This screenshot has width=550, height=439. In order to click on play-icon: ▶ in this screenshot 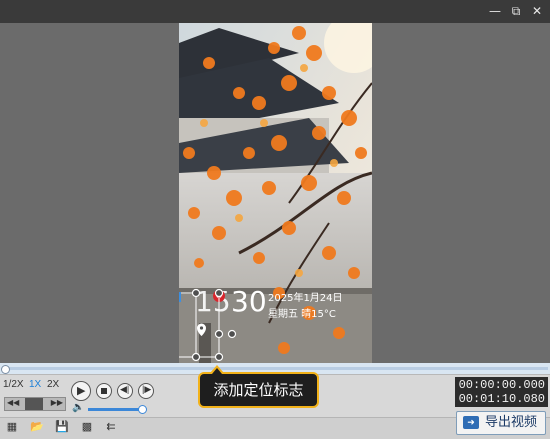, I will do `click(81, 391)`.